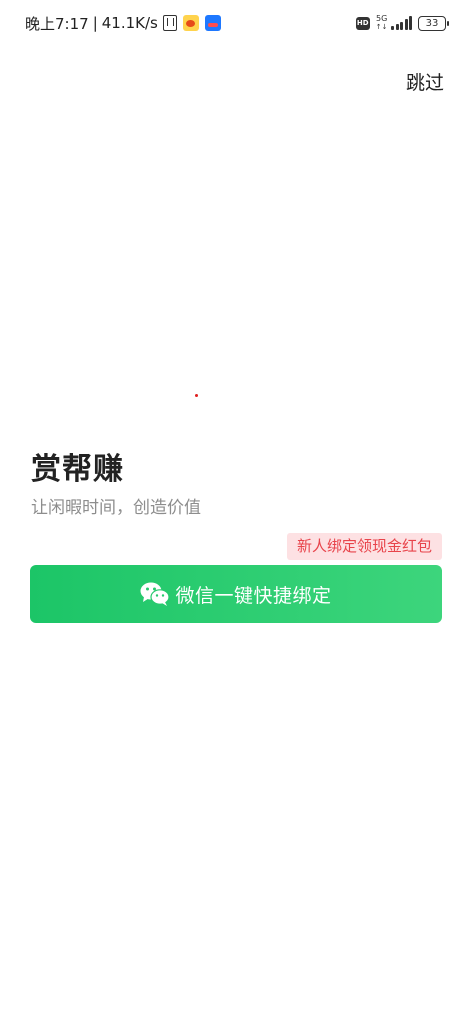 The height and width of the screenshot is (1024, 472). What do you see at coordinates (57, 23) in the screenshot?
I see `status-time: 晚上7:17` at bounding box center [57, 23].